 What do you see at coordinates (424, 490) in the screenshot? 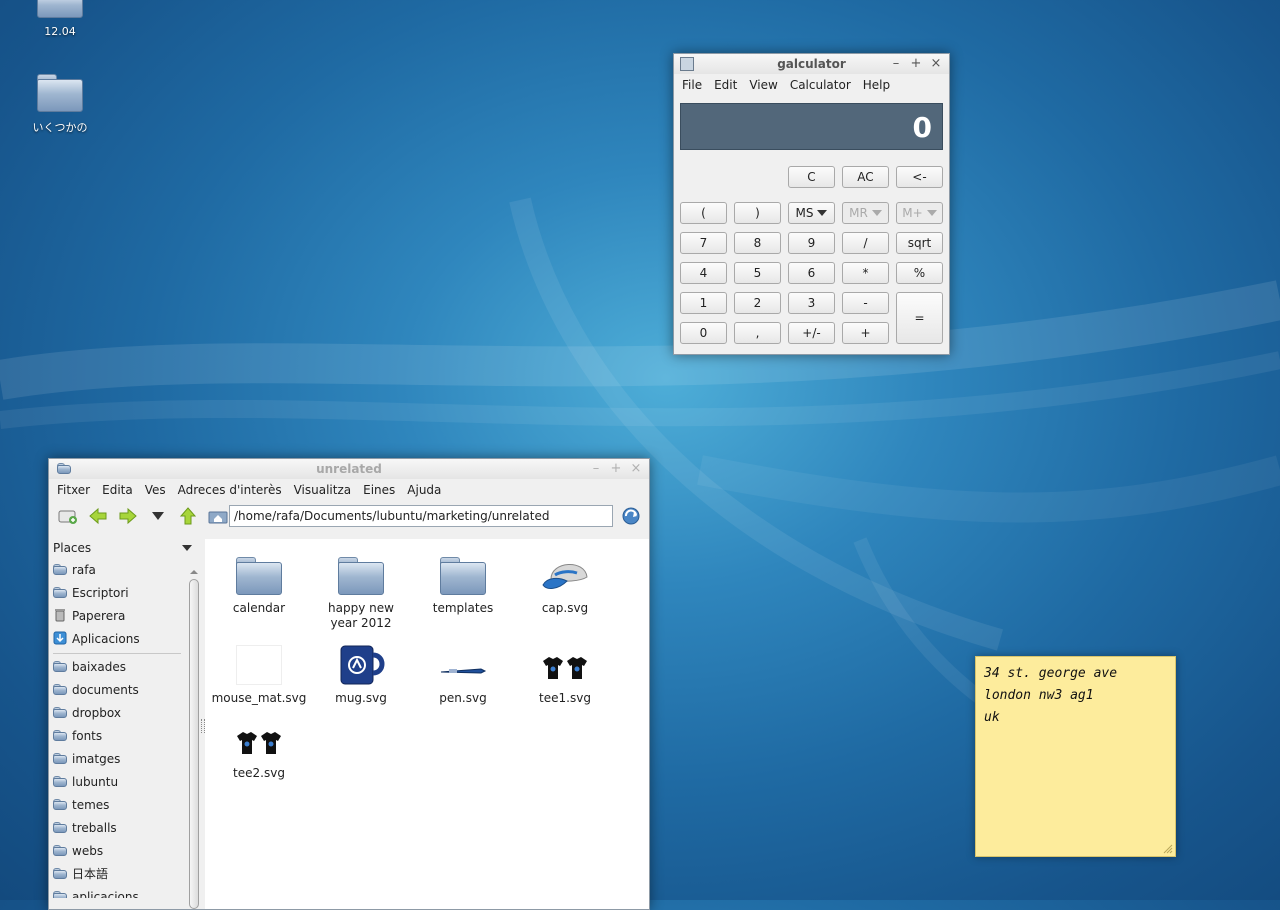
I see `menu-ajuda: Ajuda` at bounding box center [424, 490].